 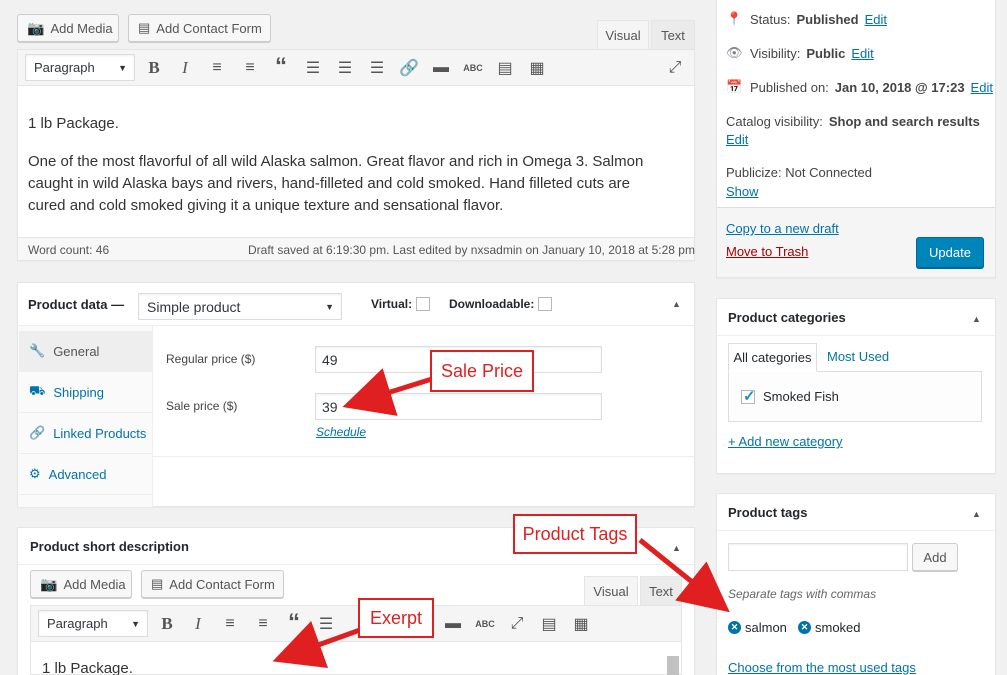 I want to click on word-count: Word count: 46, so click(x=69, y=250).